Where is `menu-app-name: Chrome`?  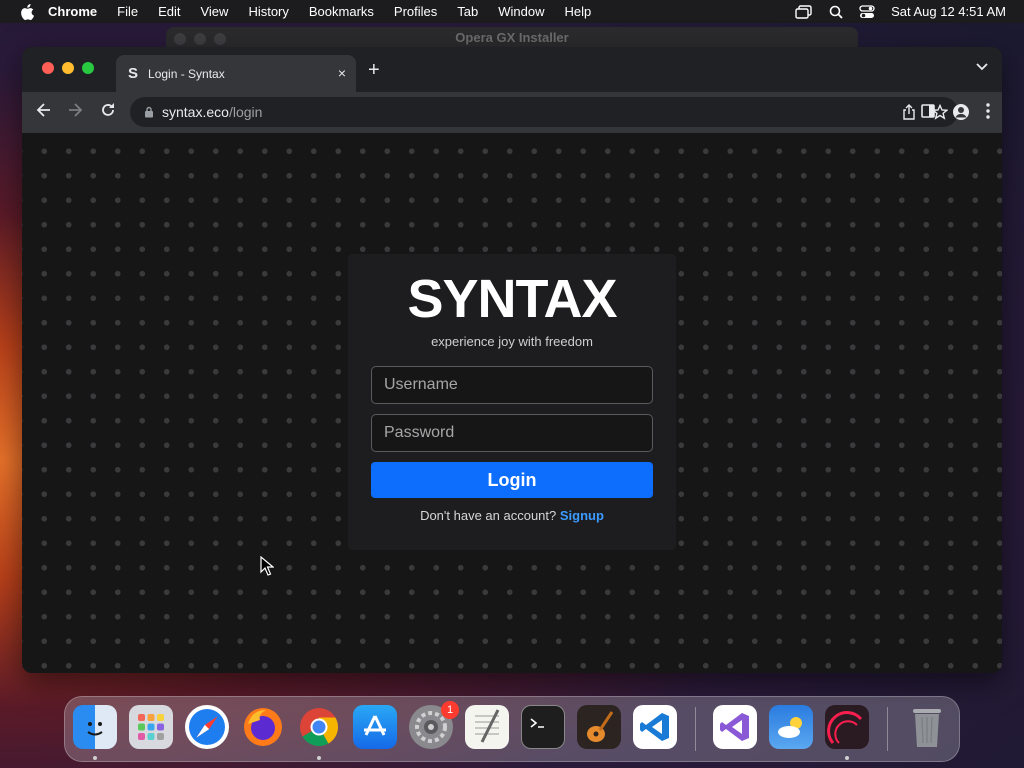
menu-app-name: Chrome is located at coordinates (72, 11).